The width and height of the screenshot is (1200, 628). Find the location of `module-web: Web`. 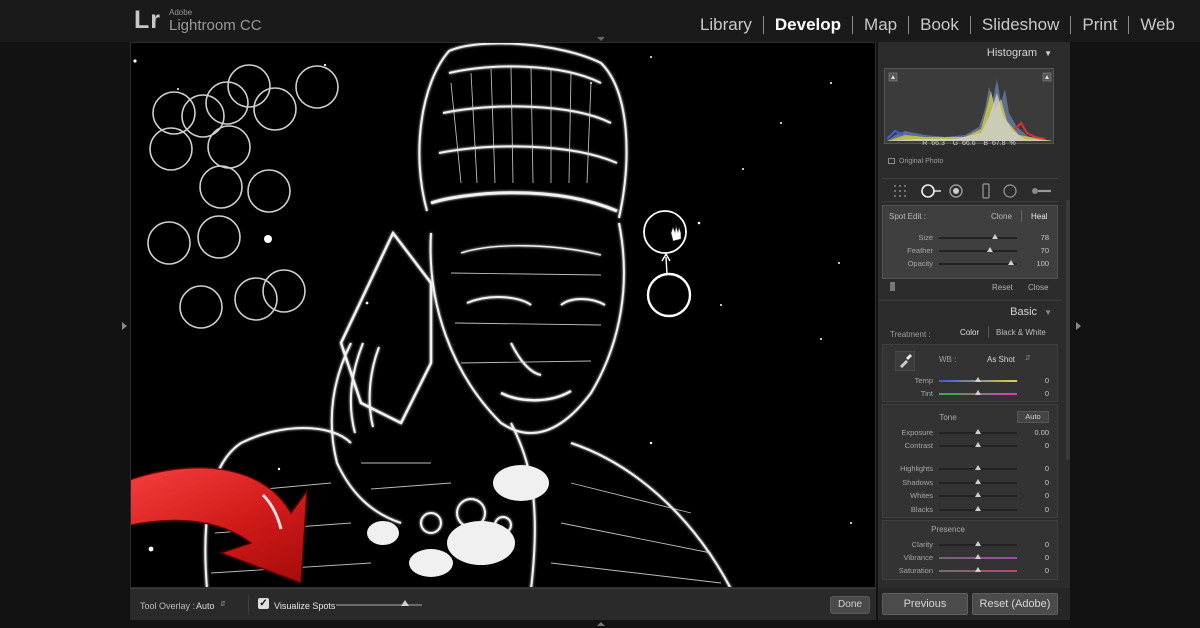

module-web: Web is located at coordinates (1157, 25).